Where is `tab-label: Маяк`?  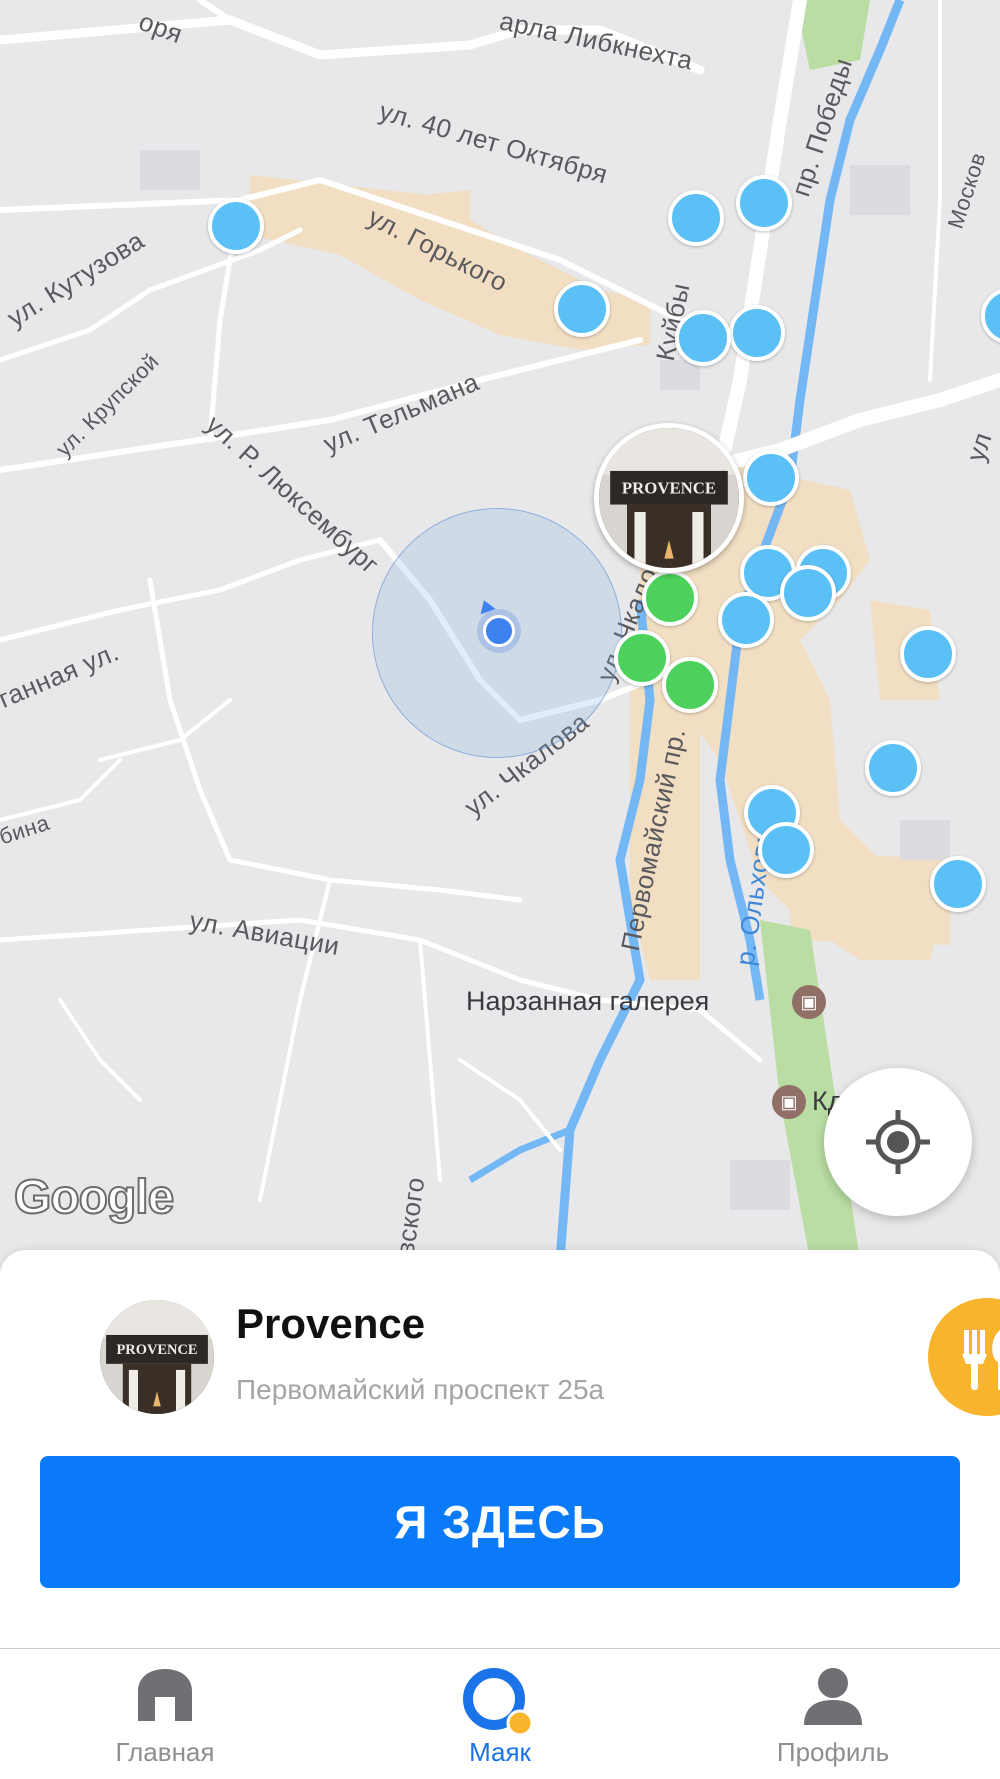
tab-label: Маяк is located at coordinates (500, 1752).